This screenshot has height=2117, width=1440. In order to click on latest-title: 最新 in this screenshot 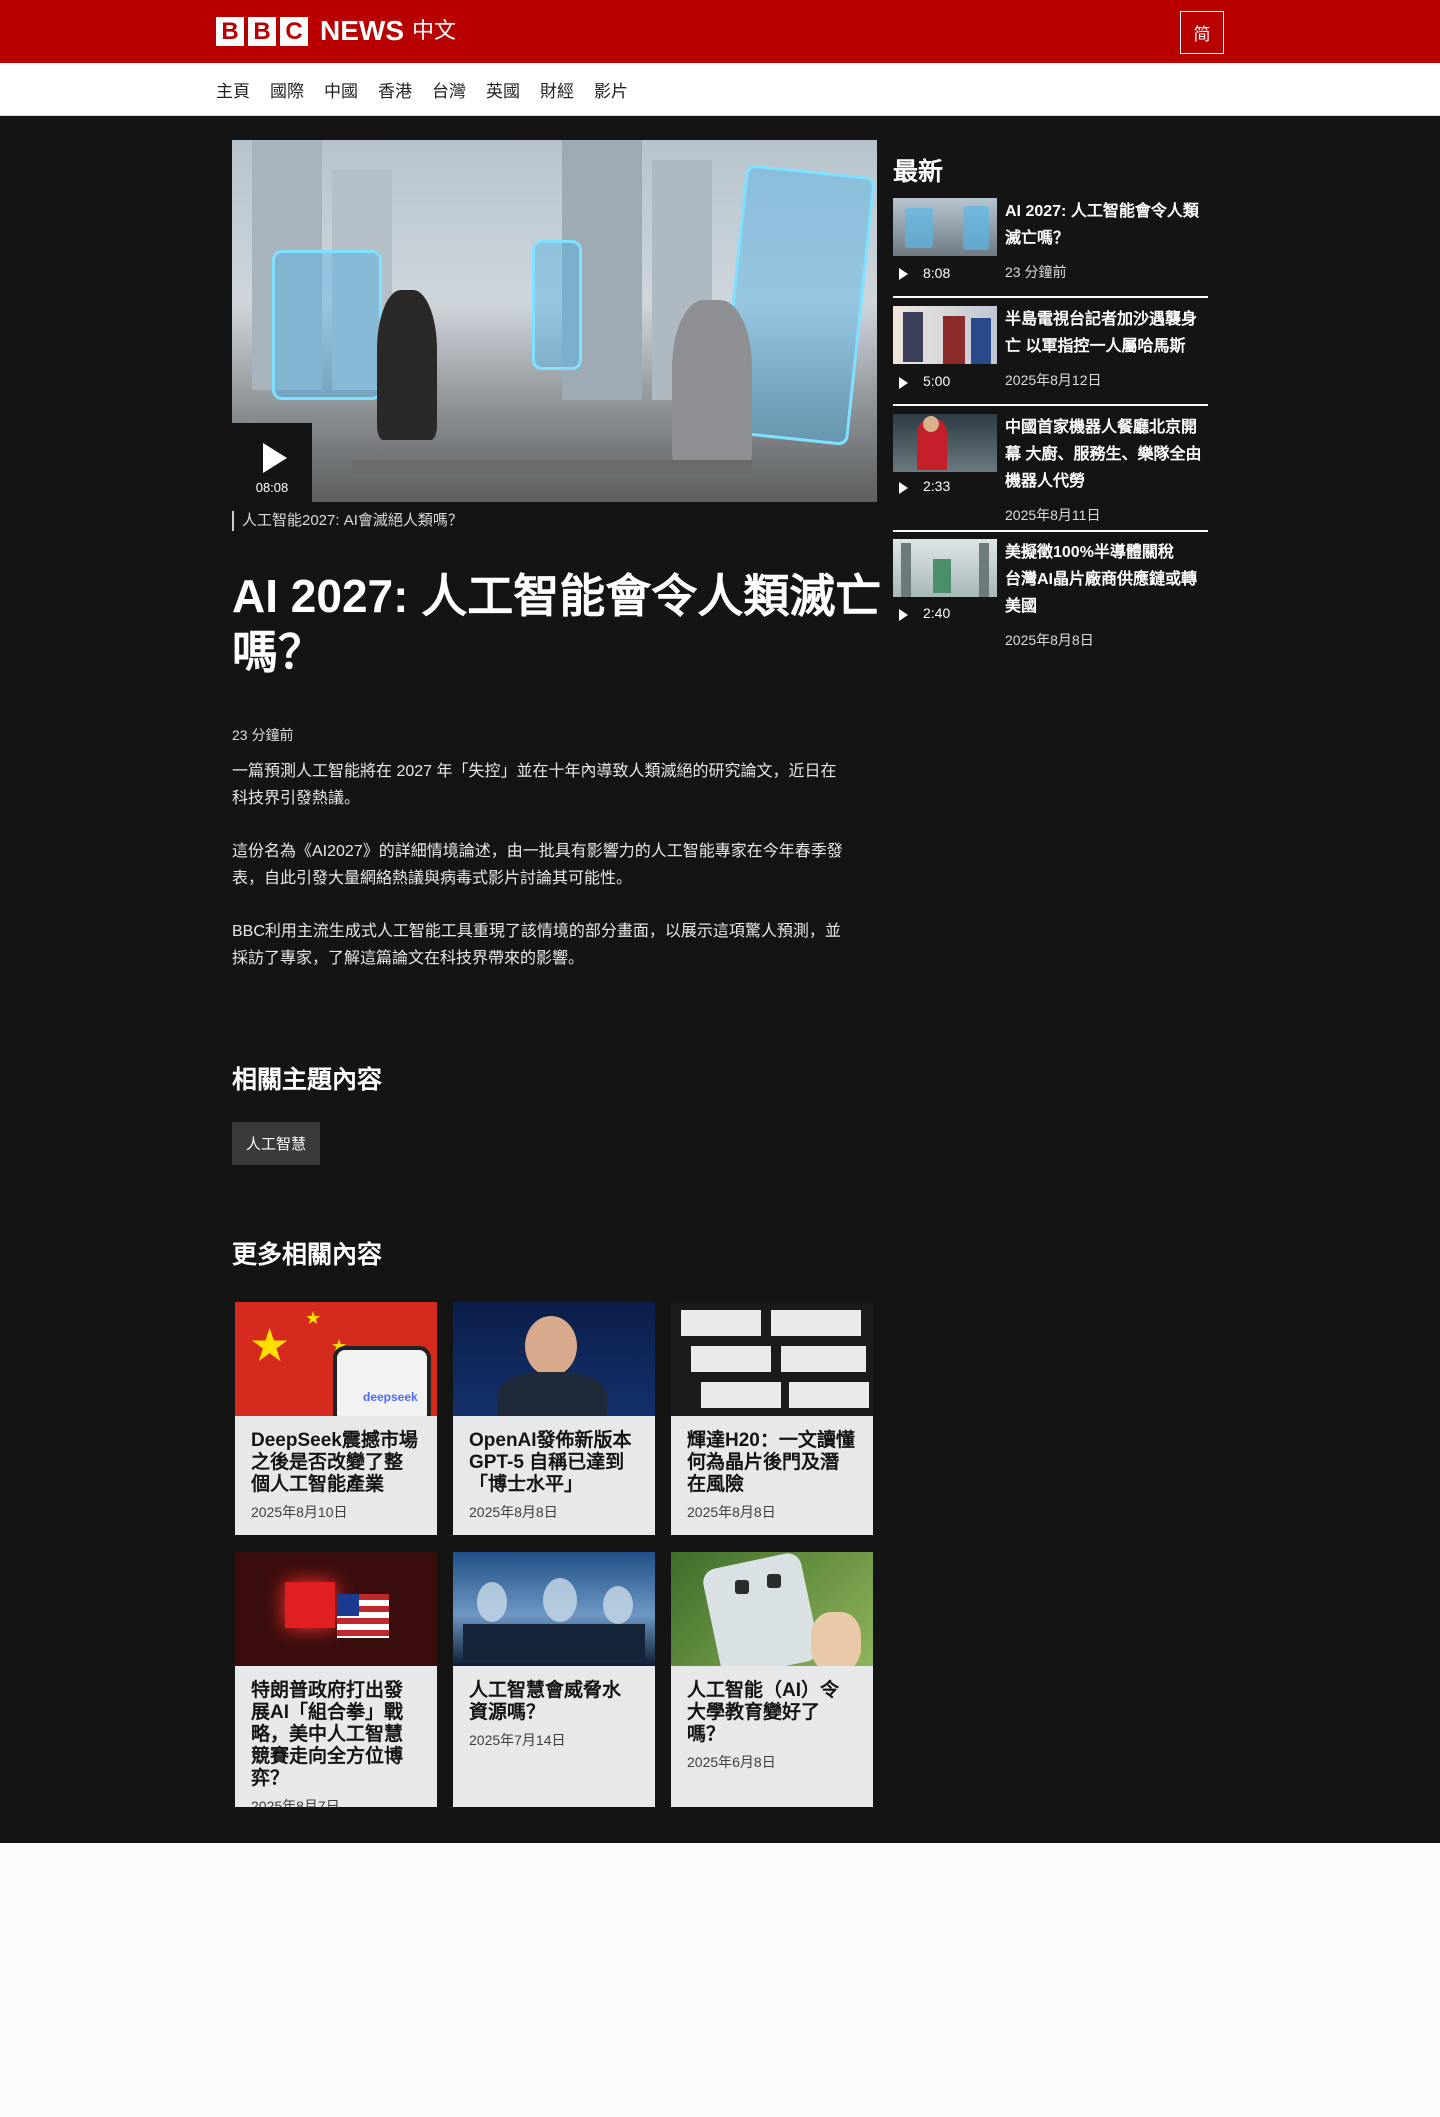, I will do `click(918, 172)`.